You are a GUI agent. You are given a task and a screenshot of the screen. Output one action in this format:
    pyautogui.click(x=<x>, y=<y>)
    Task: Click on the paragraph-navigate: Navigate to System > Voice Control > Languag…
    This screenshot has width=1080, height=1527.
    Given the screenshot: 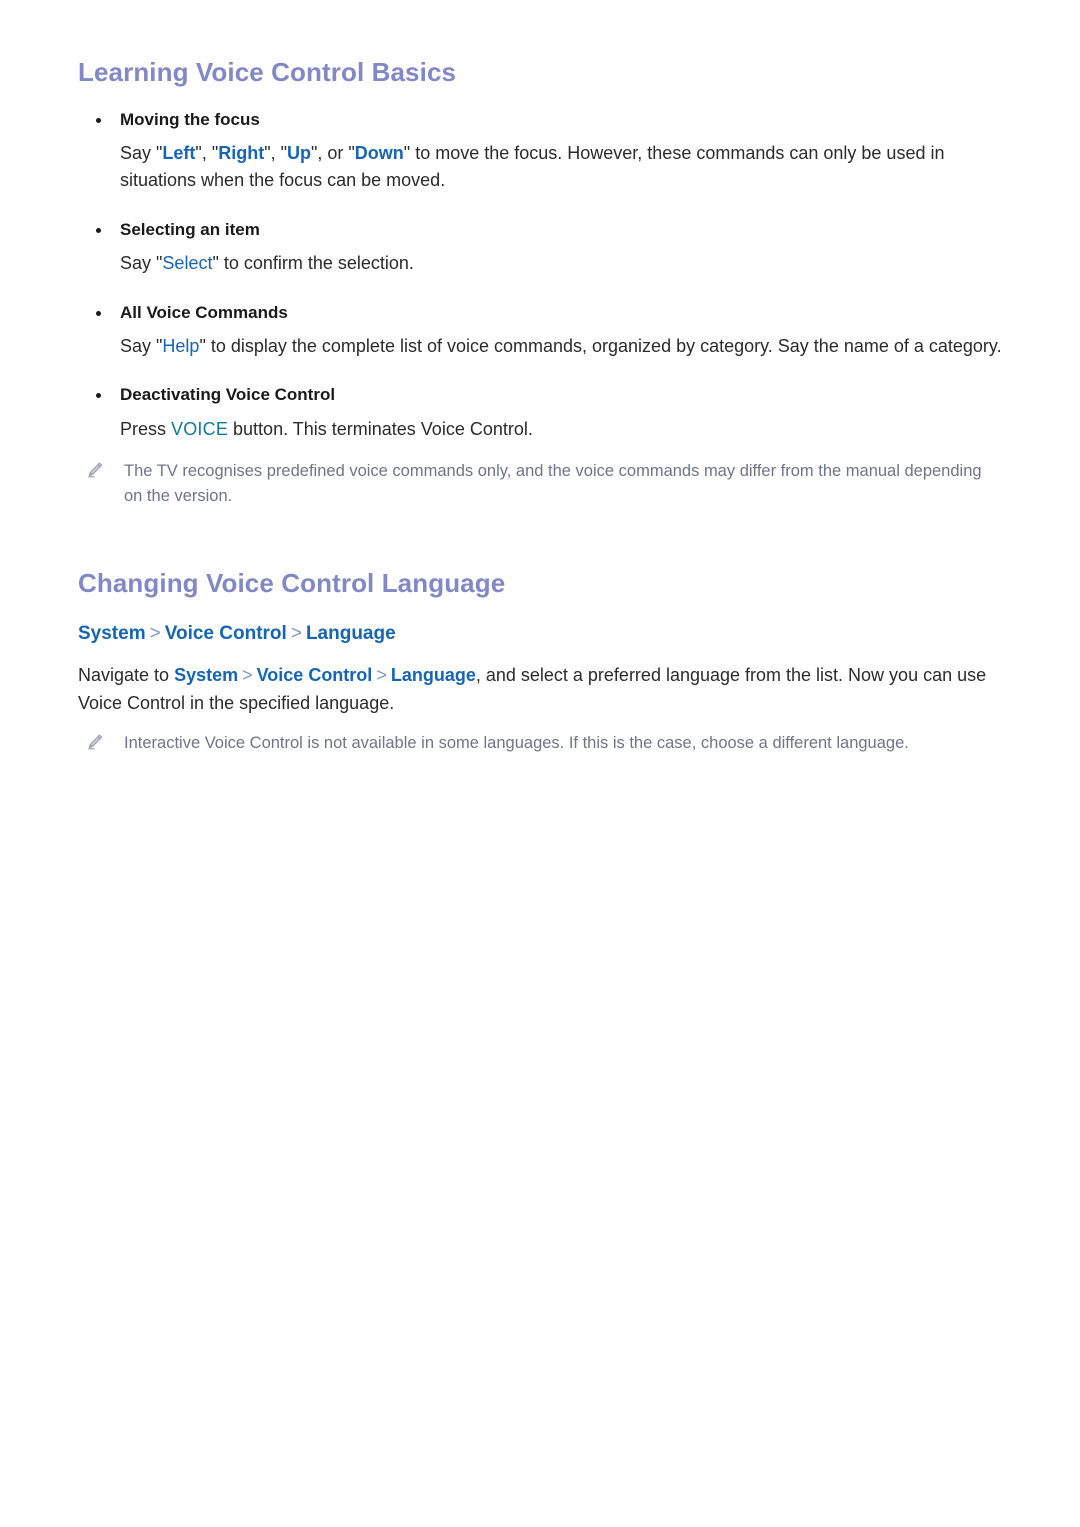 What is the action you would take?
    pyautogui.click(x=540, y=689)
    